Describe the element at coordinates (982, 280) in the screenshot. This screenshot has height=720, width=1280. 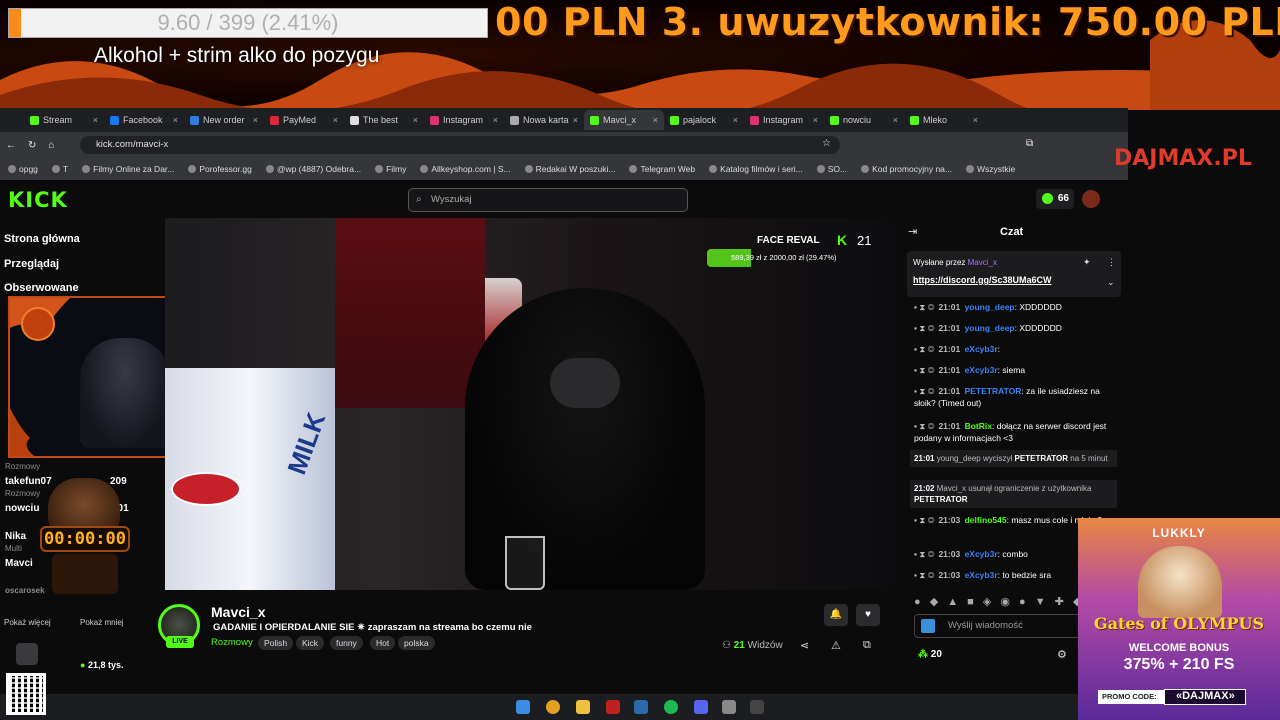
I see `pinned-link: https://discord.gg/Sc38UMa6CW` at that location.